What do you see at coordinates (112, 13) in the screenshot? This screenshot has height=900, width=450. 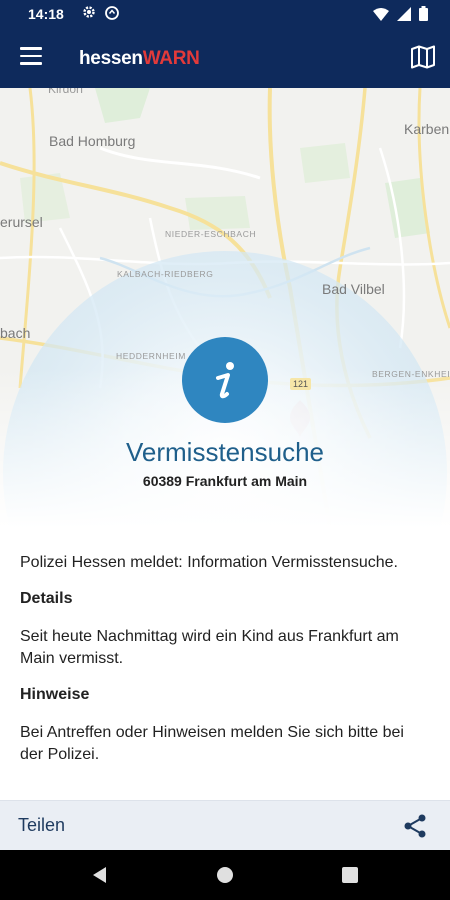 I see `data-saver-icon` at bounding box center [112, 13].